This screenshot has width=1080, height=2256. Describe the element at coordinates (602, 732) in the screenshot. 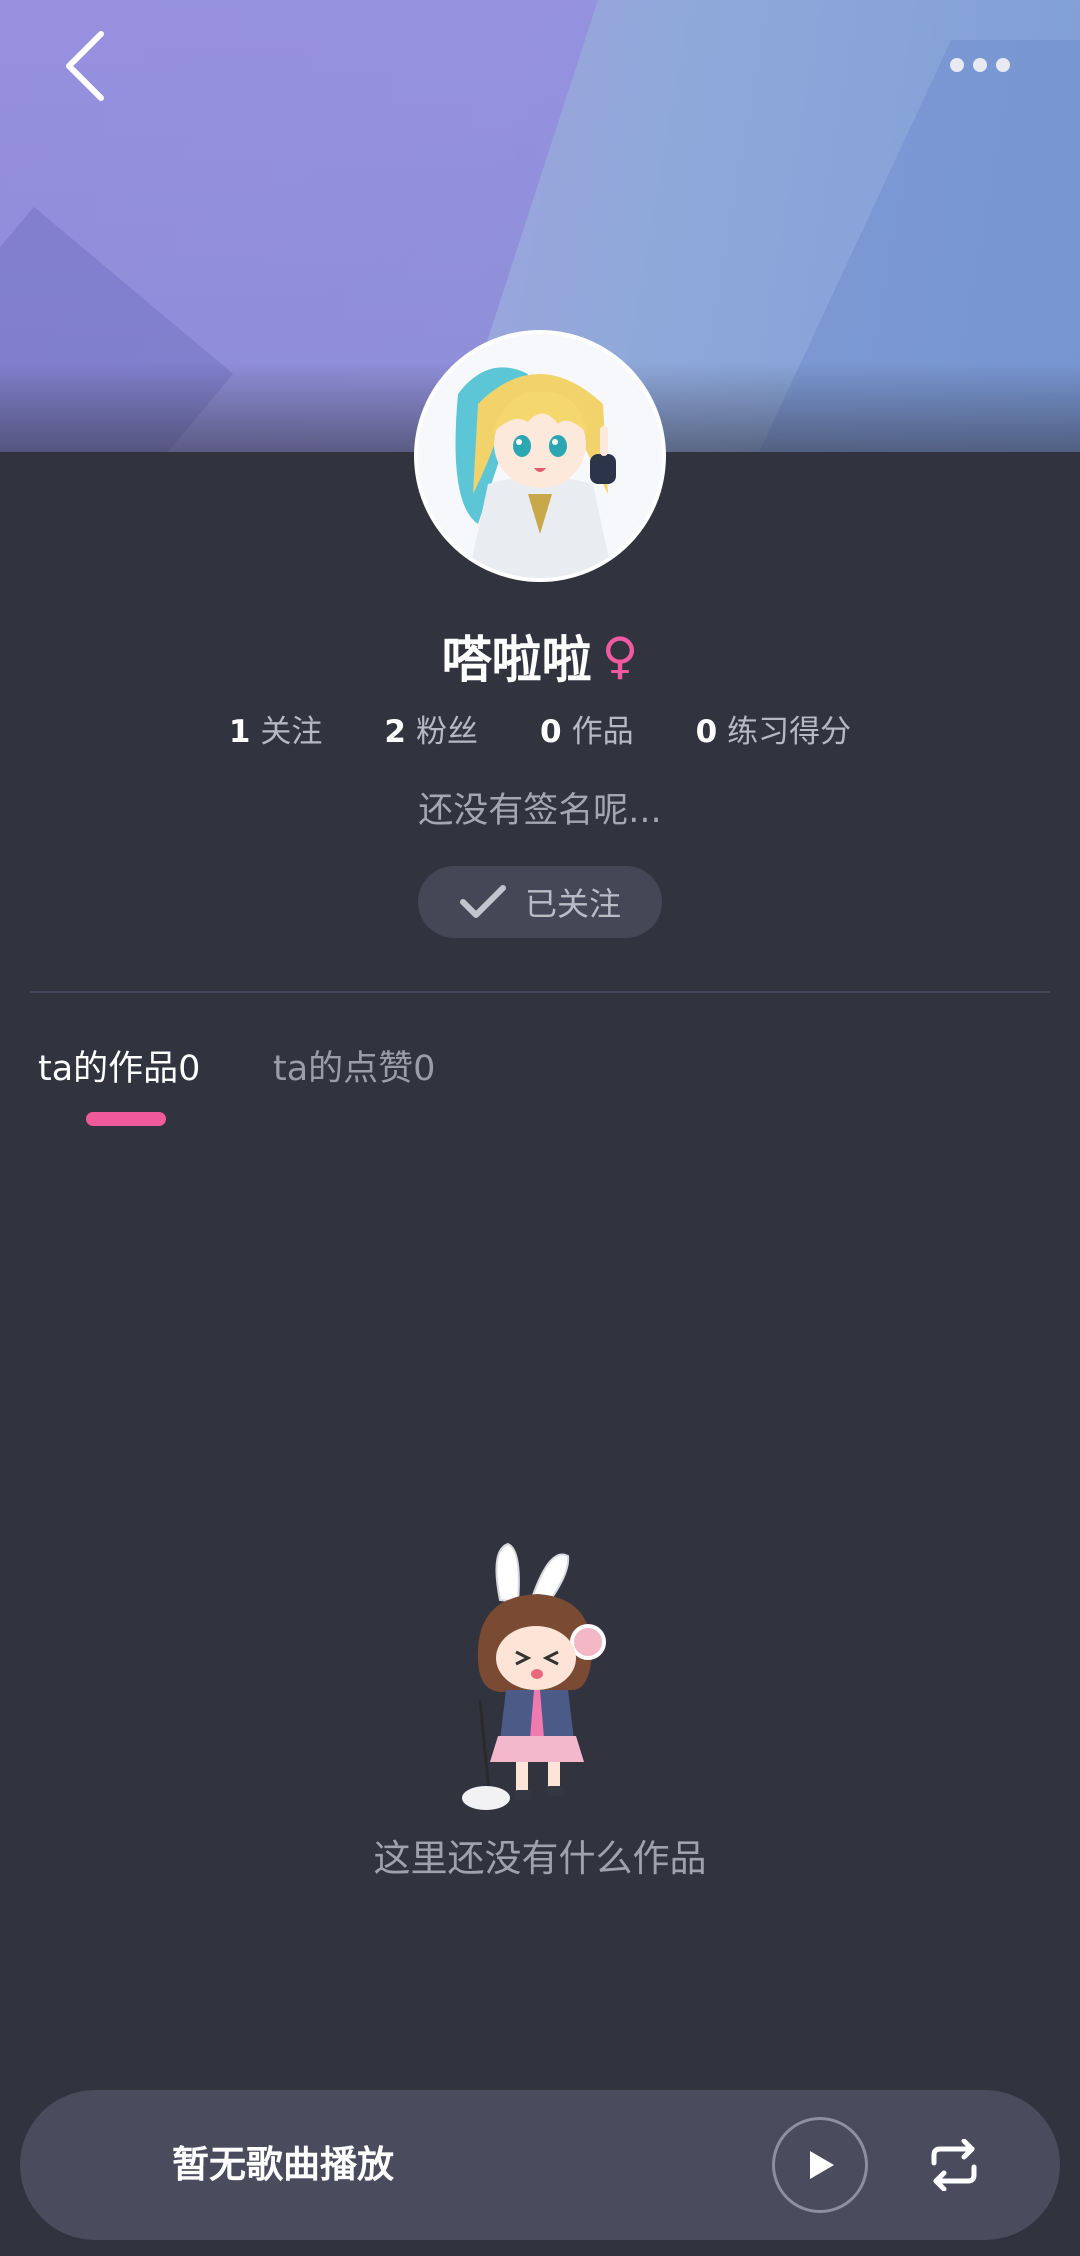

I see `stat-works-label: 作品` at that location.